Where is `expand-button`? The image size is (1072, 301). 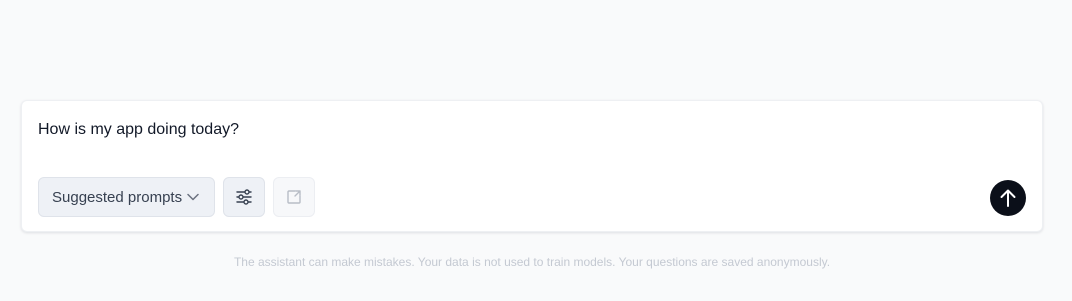 expand-button is located at coordinates (294, 197).